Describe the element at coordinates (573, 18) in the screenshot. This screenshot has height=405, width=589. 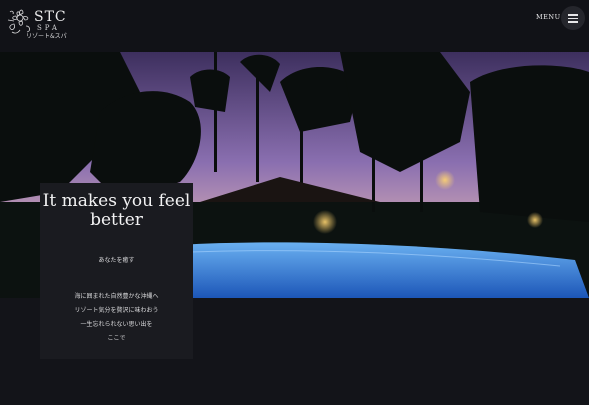
I see `hamburger-menu-button` at that location.